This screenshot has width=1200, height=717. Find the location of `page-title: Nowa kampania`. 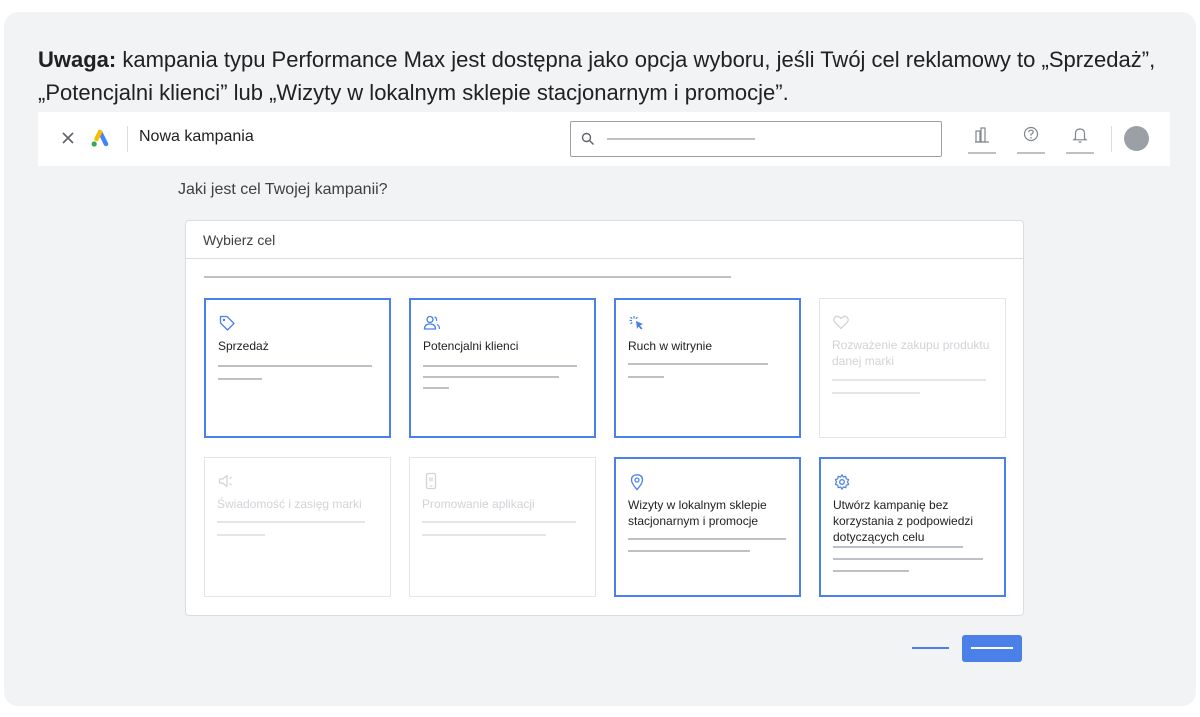

page-title: Nowa kampania is located at coordinates (196, 136).